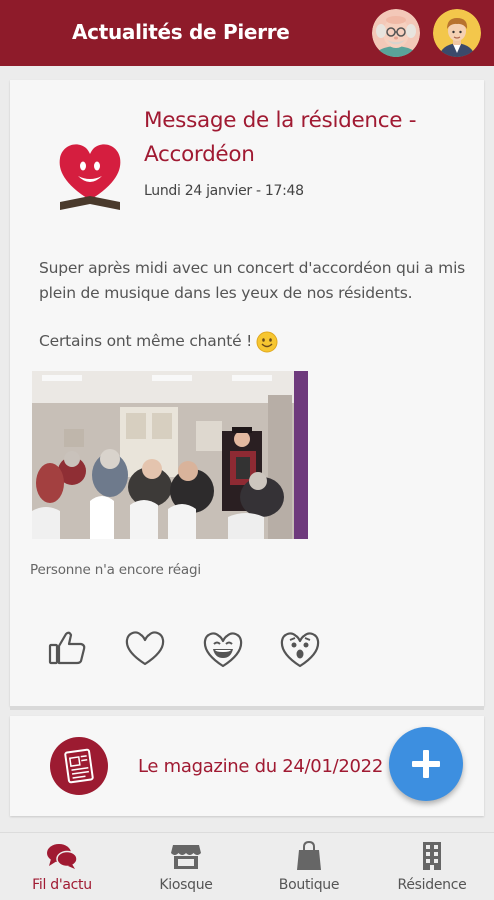 This screenshot has width=494, height=900. Describe the element at coordinates (280, 137) in the screenshot. I see `post-title: Message de la résidence - Accordéon` at that location.